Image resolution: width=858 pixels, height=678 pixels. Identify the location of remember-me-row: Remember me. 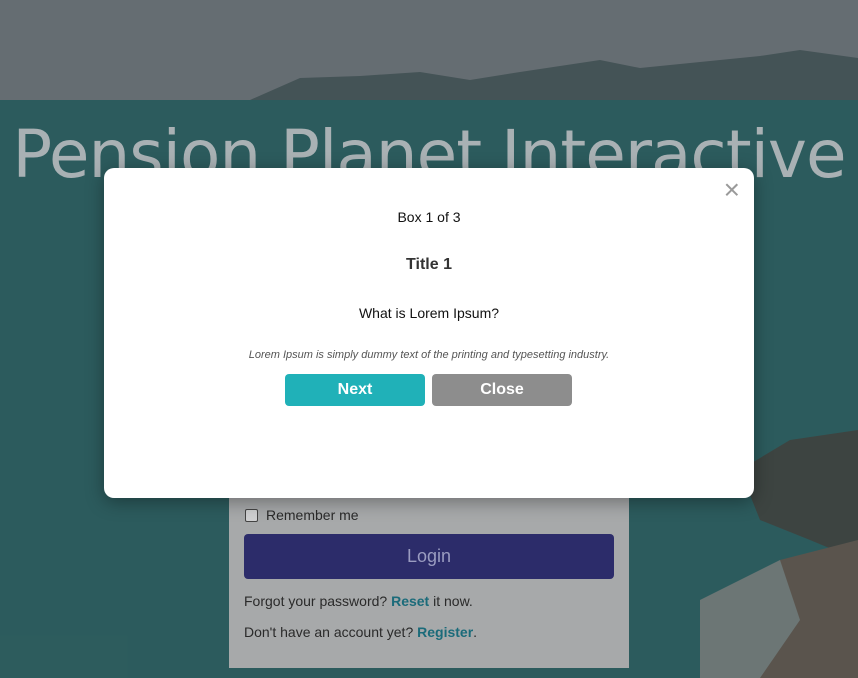
(302, 515).